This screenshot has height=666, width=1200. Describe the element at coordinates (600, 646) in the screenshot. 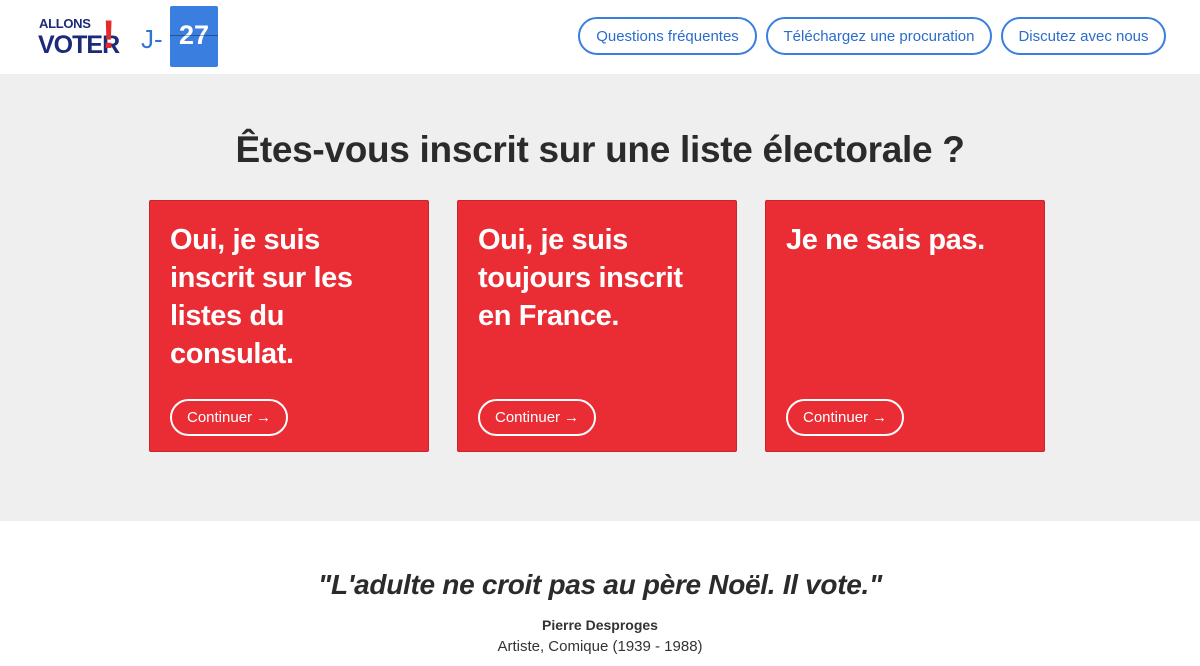

I see `quote-author-role: Artiste, Comique (1939 - 1988)` at that location.